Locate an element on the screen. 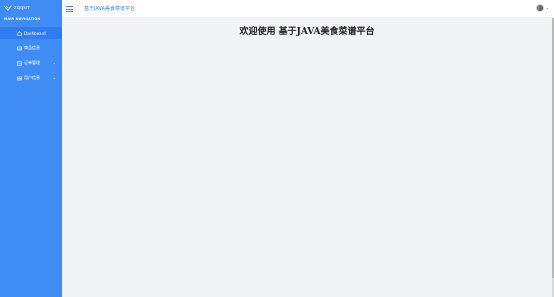  home-icon is located at coordinates (19, 33).